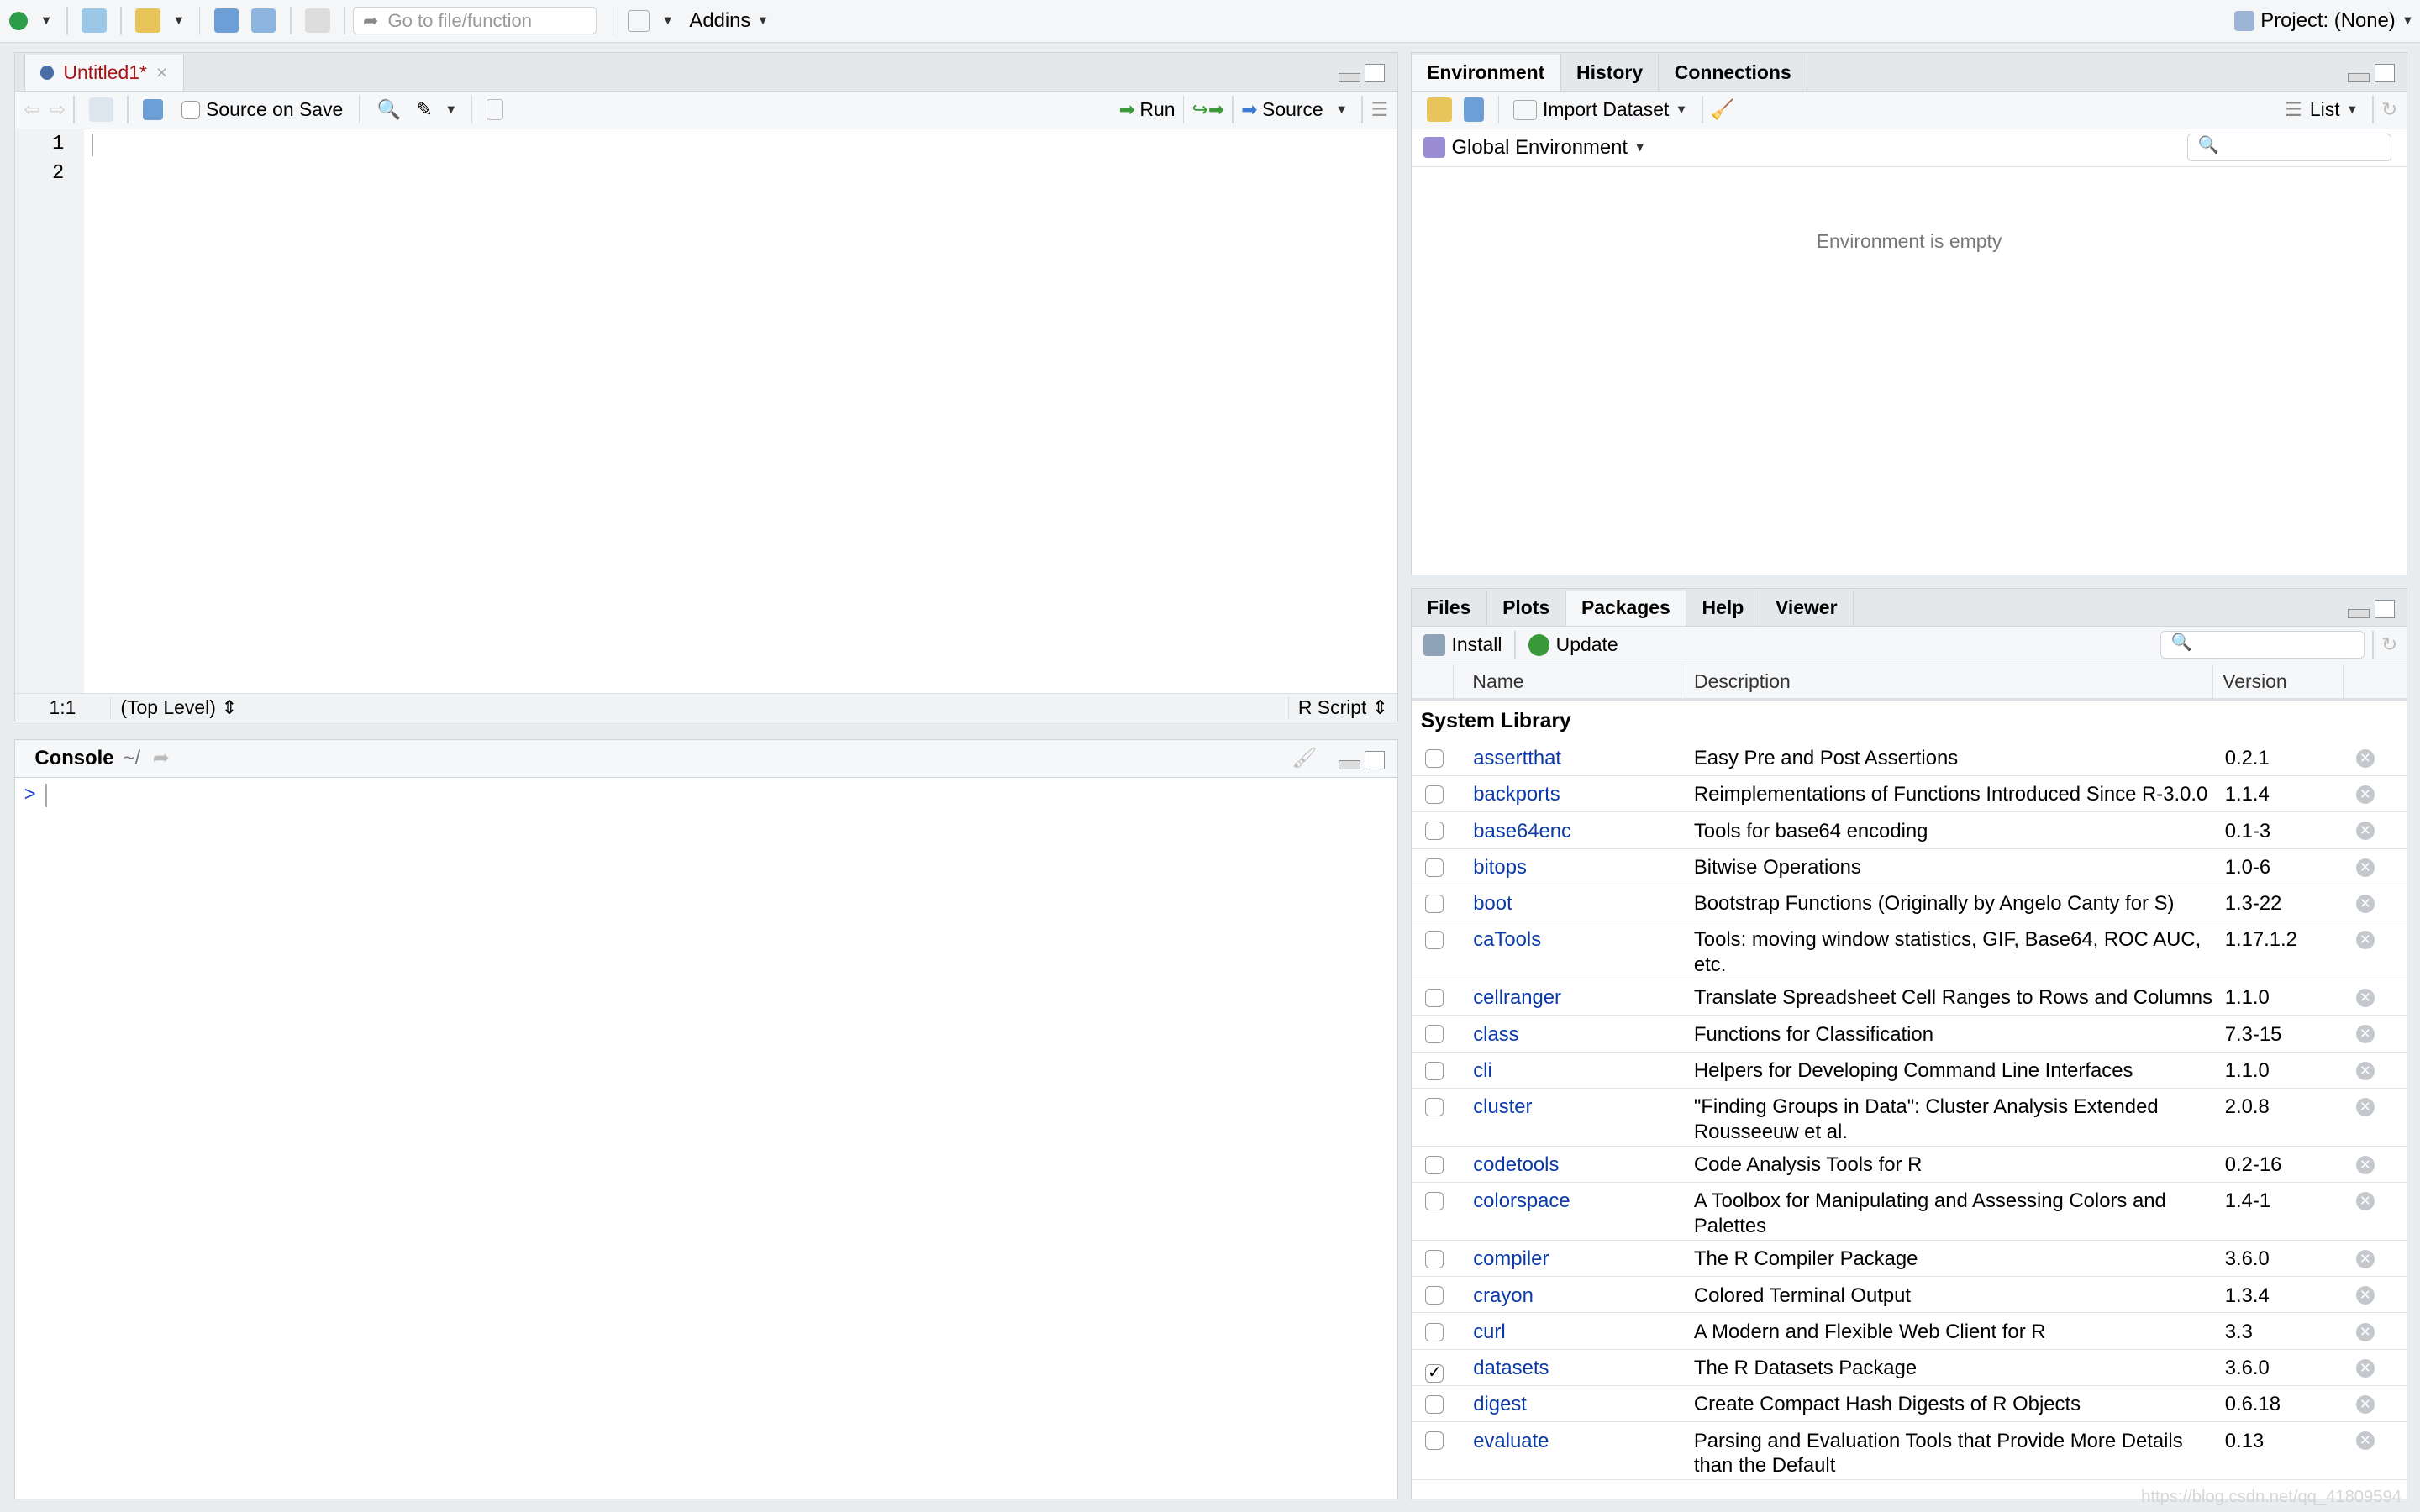 This screenshot has height=1512, width=2420. What do you see at coordinates (104, 73) in the screenshot?
I see `tab-untitled1: Untitled1* ×` at bounding box center [104, 73].